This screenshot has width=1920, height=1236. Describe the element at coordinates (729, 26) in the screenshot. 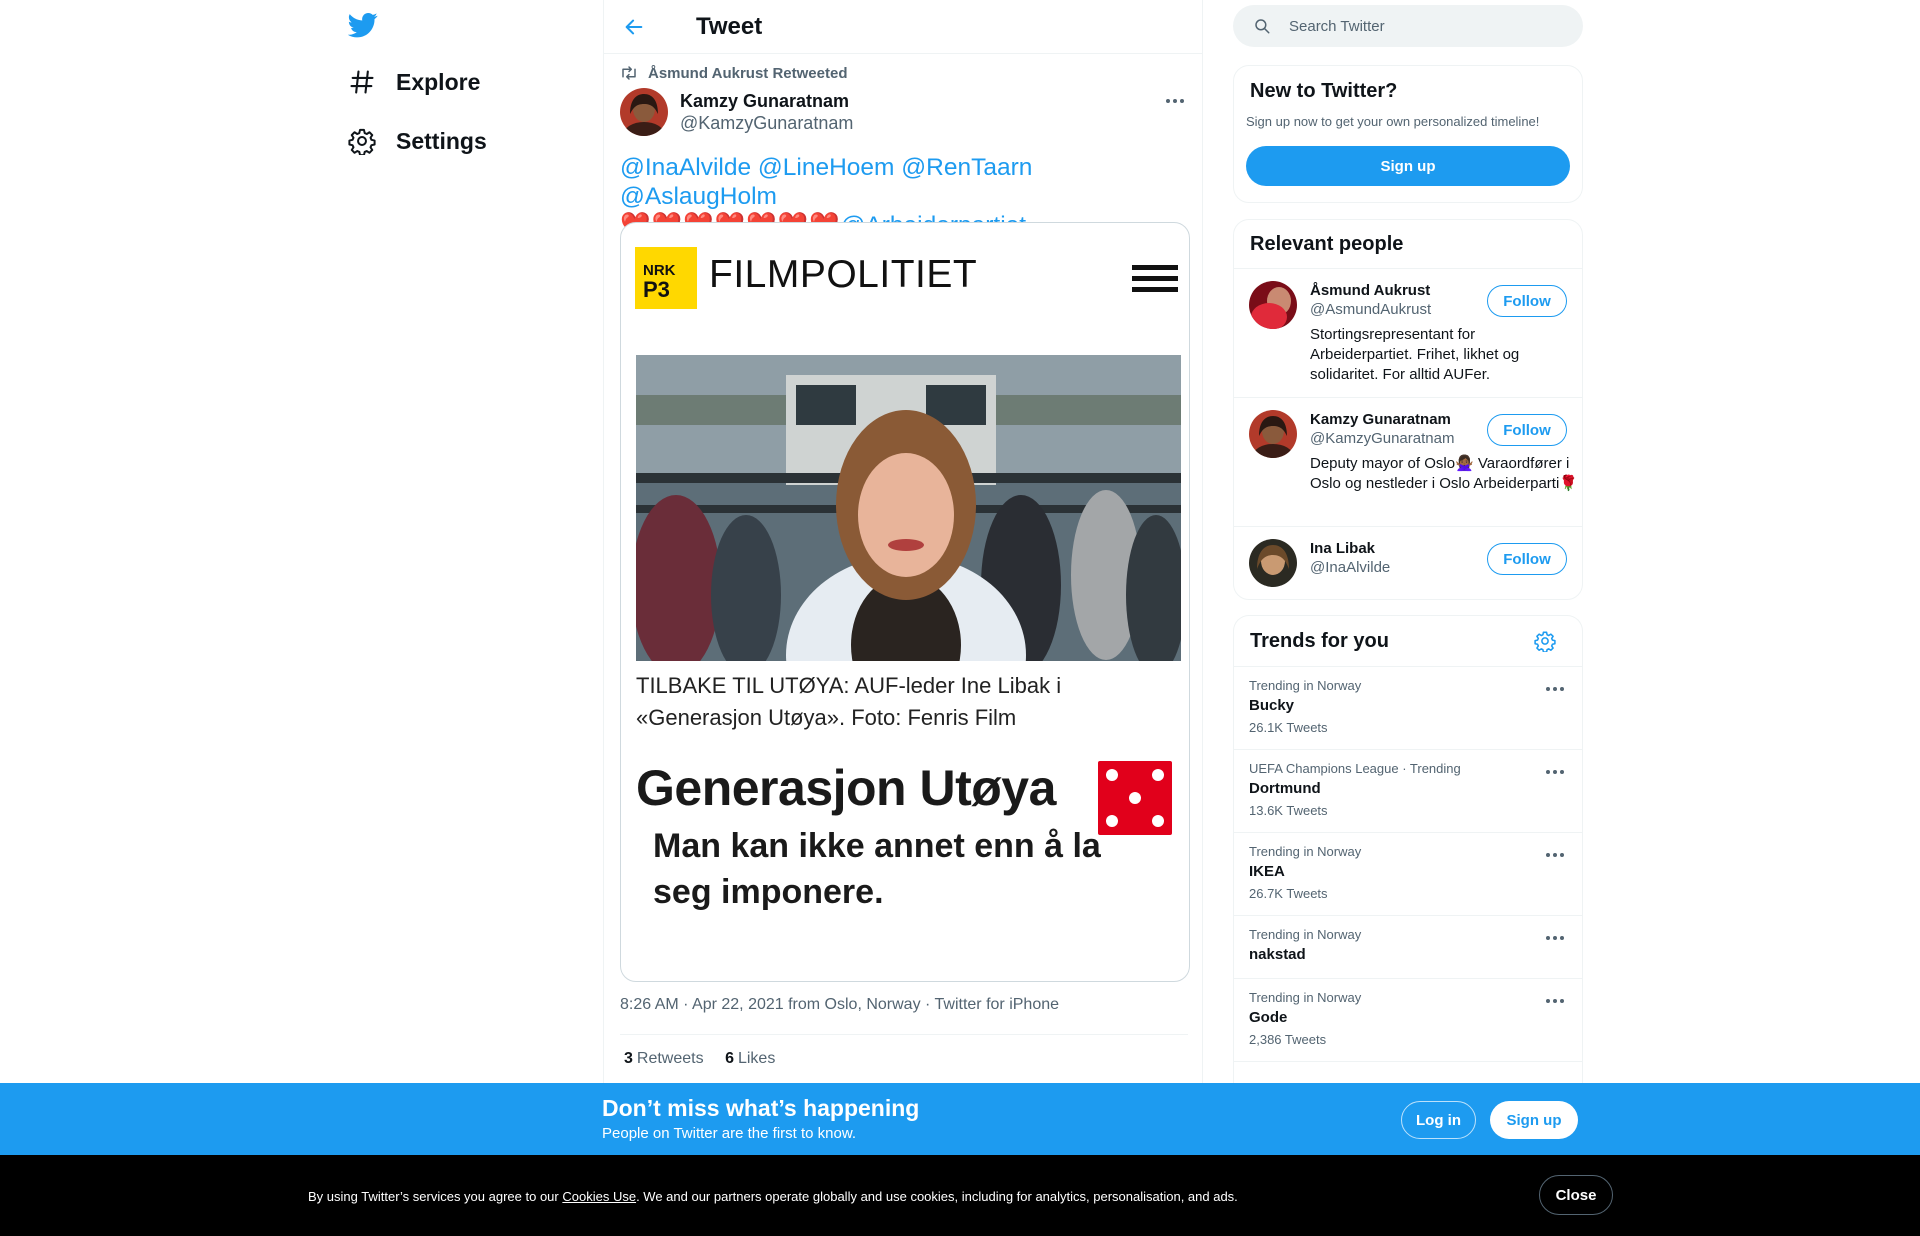

I see `page-title: Tweet` at that location.